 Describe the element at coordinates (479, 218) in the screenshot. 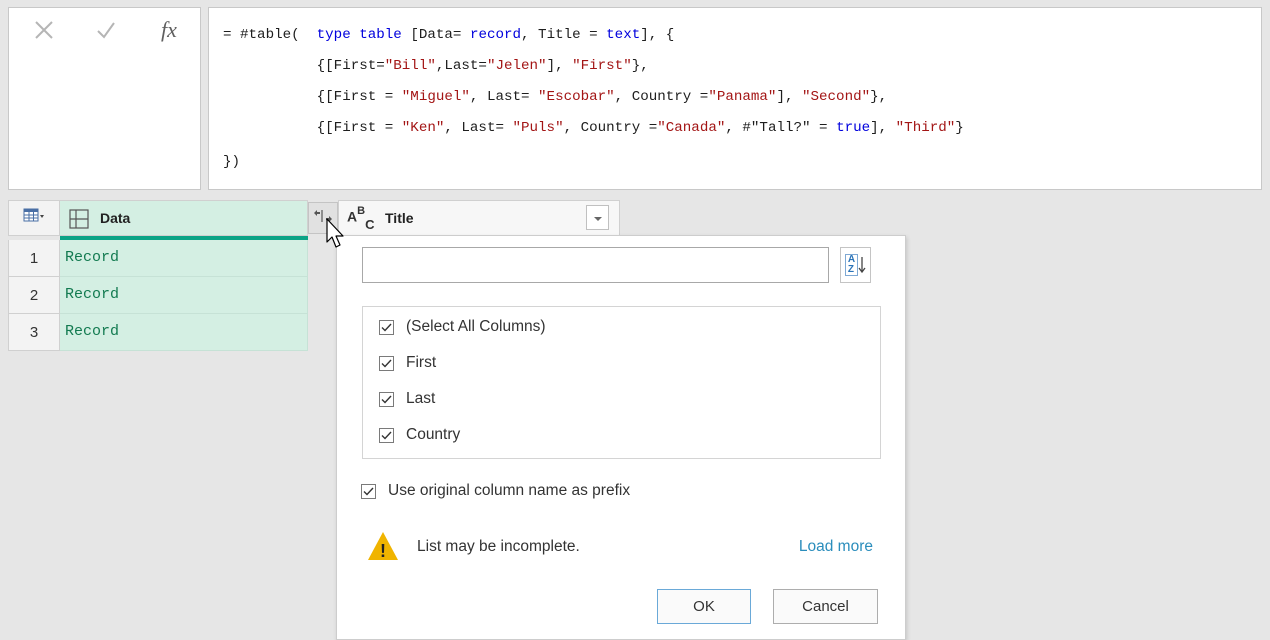

I see `column-header-title: ABC Title` at that location.